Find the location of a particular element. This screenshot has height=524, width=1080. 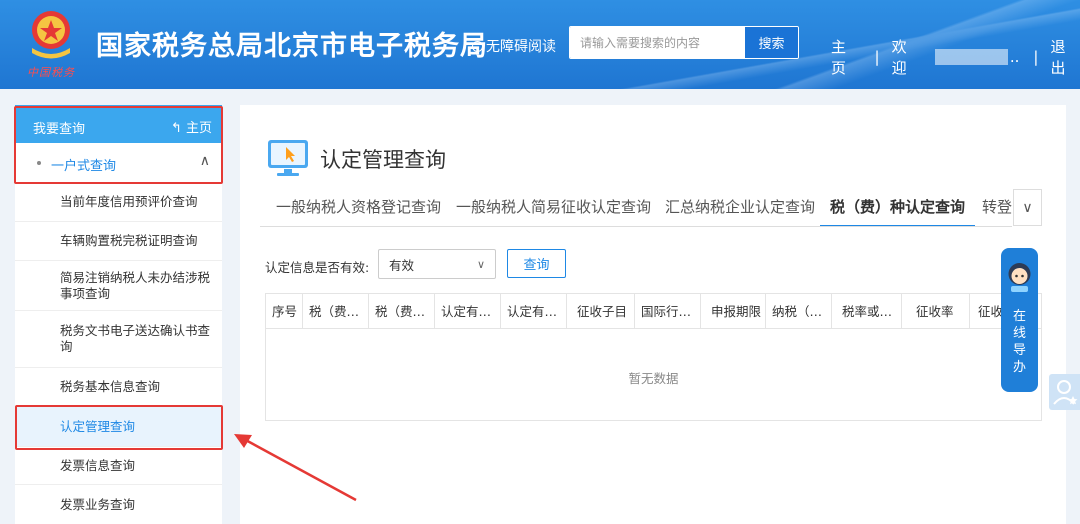

search-button: 搜索 is located at coordinates (771, 42).